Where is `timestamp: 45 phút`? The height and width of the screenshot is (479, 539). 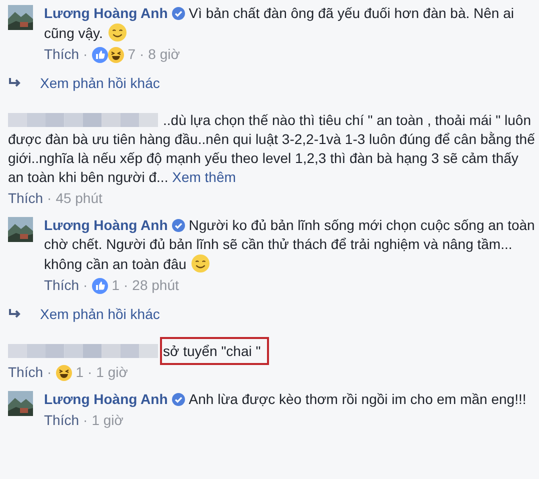
timestamp: 45 phút is located at coordinates (79, 198).